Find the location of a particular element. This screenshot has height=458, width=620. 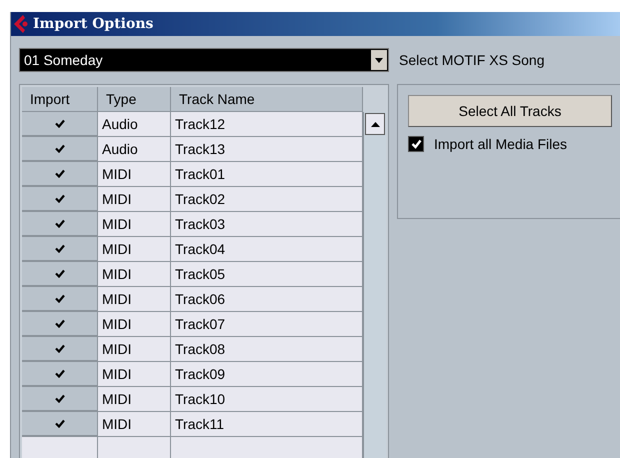

table-cell: Track01 is located at coordinates (267, 174).